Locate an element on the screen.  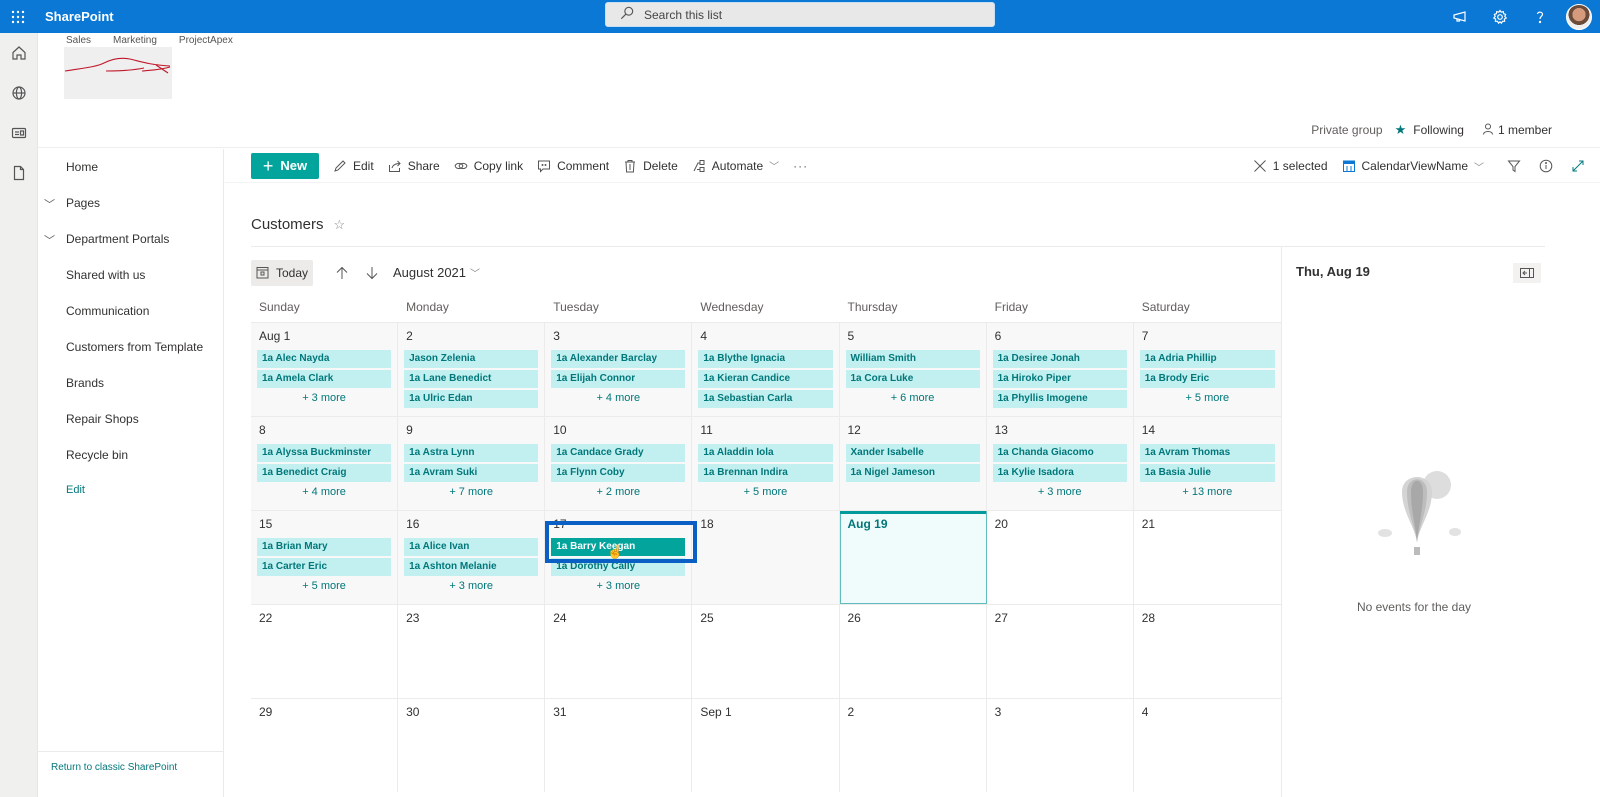
calendar-day-cell: 7 1a Adria Phillip 1a Brody Eric + 5 more is located at coordinates (1207, 369).